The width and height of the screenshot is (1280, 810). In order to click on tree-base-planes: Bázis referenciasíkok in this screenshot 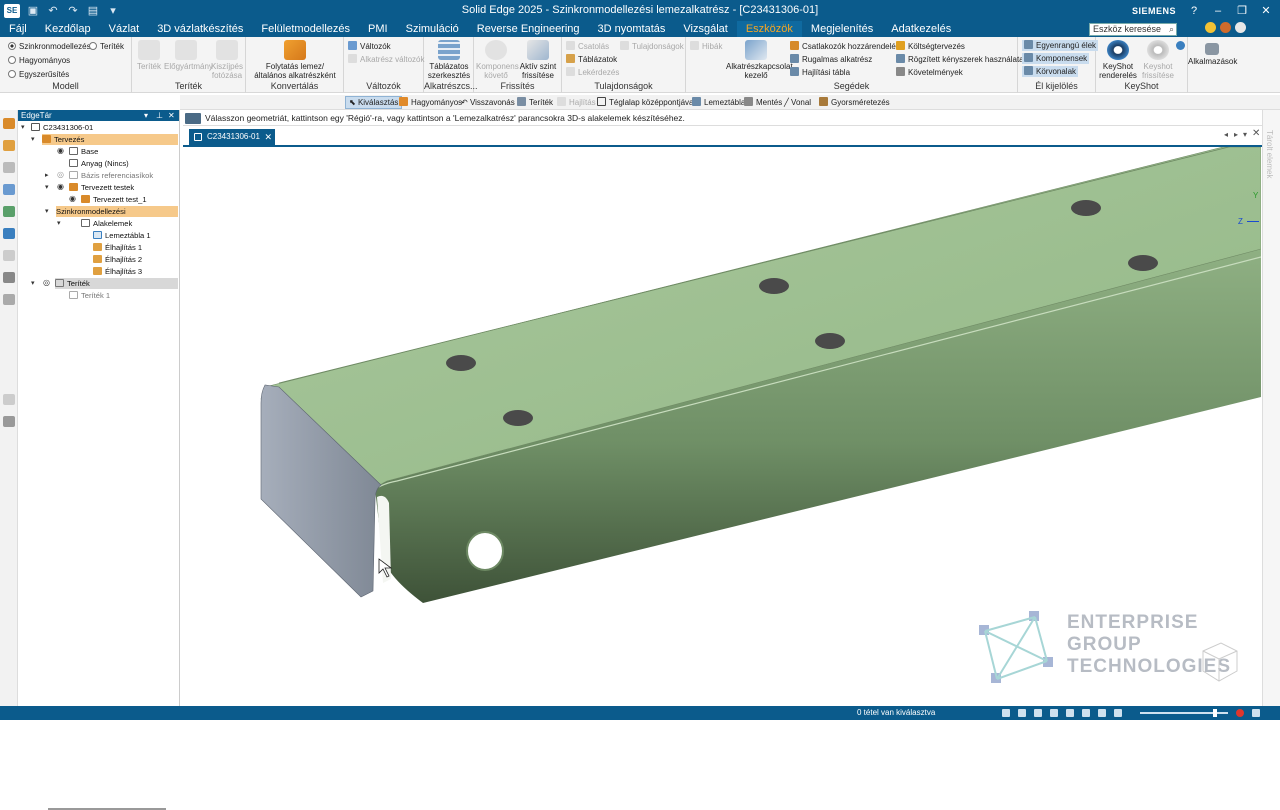, I will do `click(111, 175)`.